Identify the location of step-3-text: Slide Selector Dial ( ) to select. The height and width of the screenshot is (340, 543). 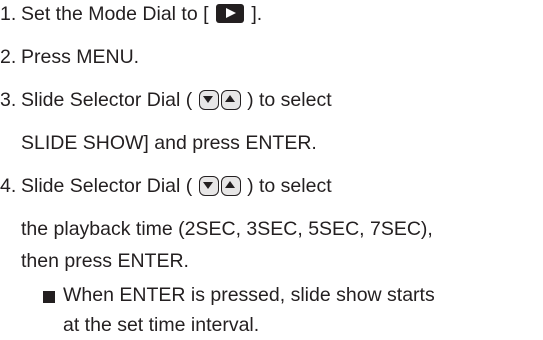
(176, 100).